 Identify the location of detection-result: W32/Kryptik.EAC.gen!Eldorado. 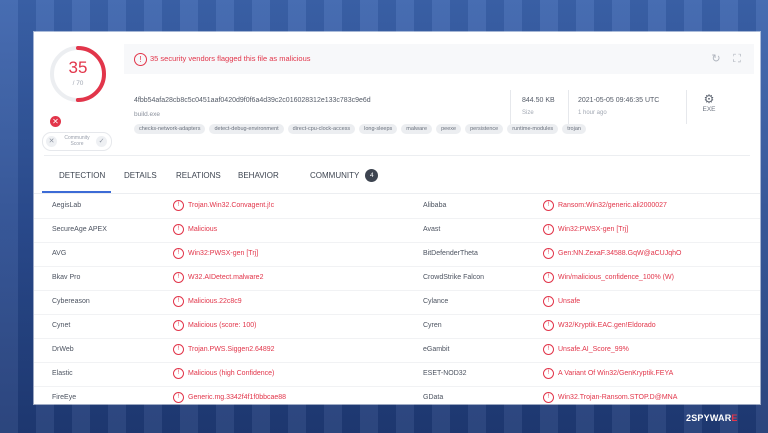
(607, 325).